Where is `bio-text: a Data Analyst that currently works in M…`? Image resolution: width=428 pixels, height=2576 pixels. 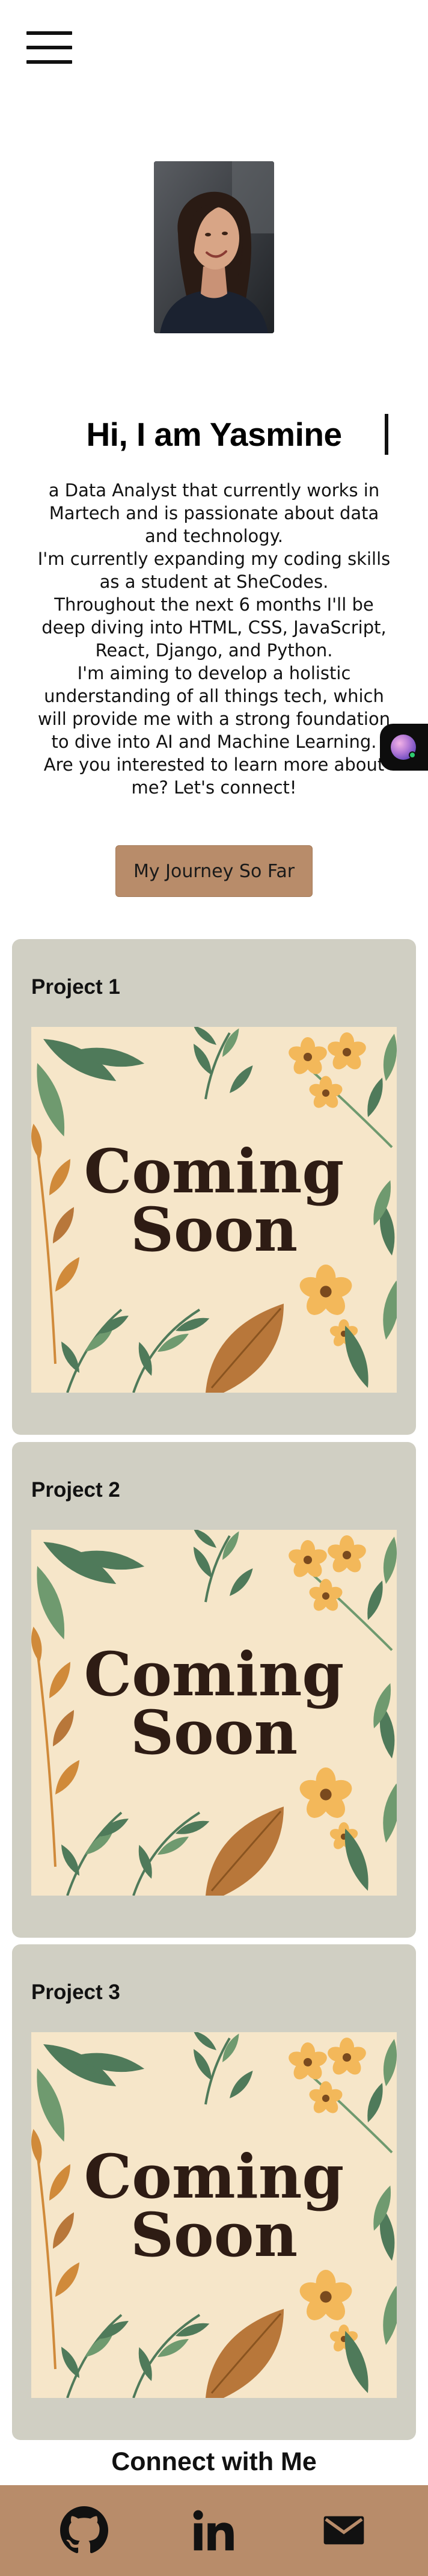 bio-text: a Data Analyst that currently works in M… is located at coordinates (214, 639).